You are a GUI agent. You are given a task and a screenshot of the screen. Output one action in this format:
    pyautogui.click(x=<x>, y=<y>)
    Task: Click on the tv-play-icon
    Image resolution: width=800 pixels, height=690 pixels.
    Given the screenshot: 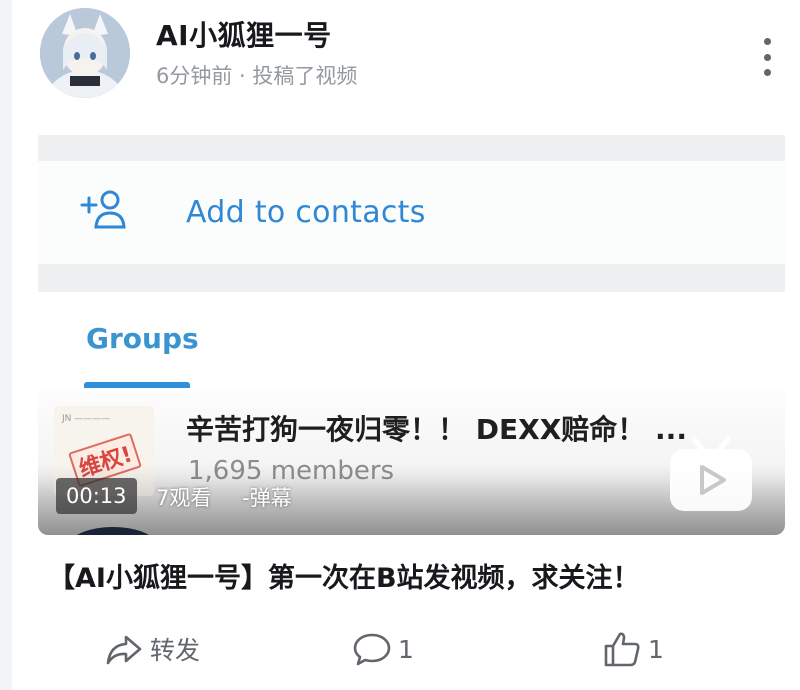 What is the action you would take?
    pyautogui.click(x=711, y=475)
    